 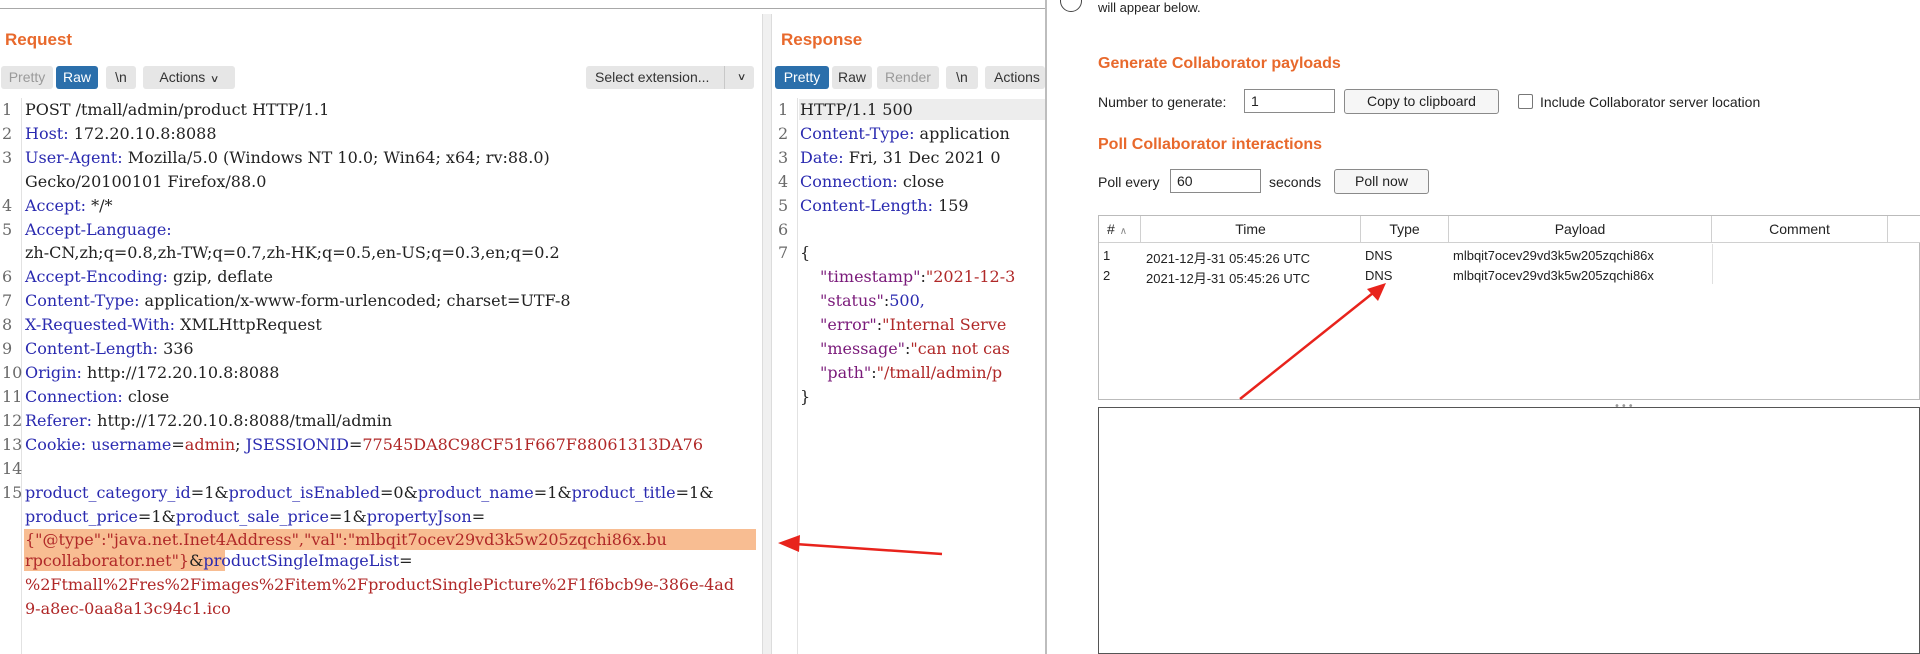 I want to click on annotation-arrow-dns, so click(x=1312, y=341).